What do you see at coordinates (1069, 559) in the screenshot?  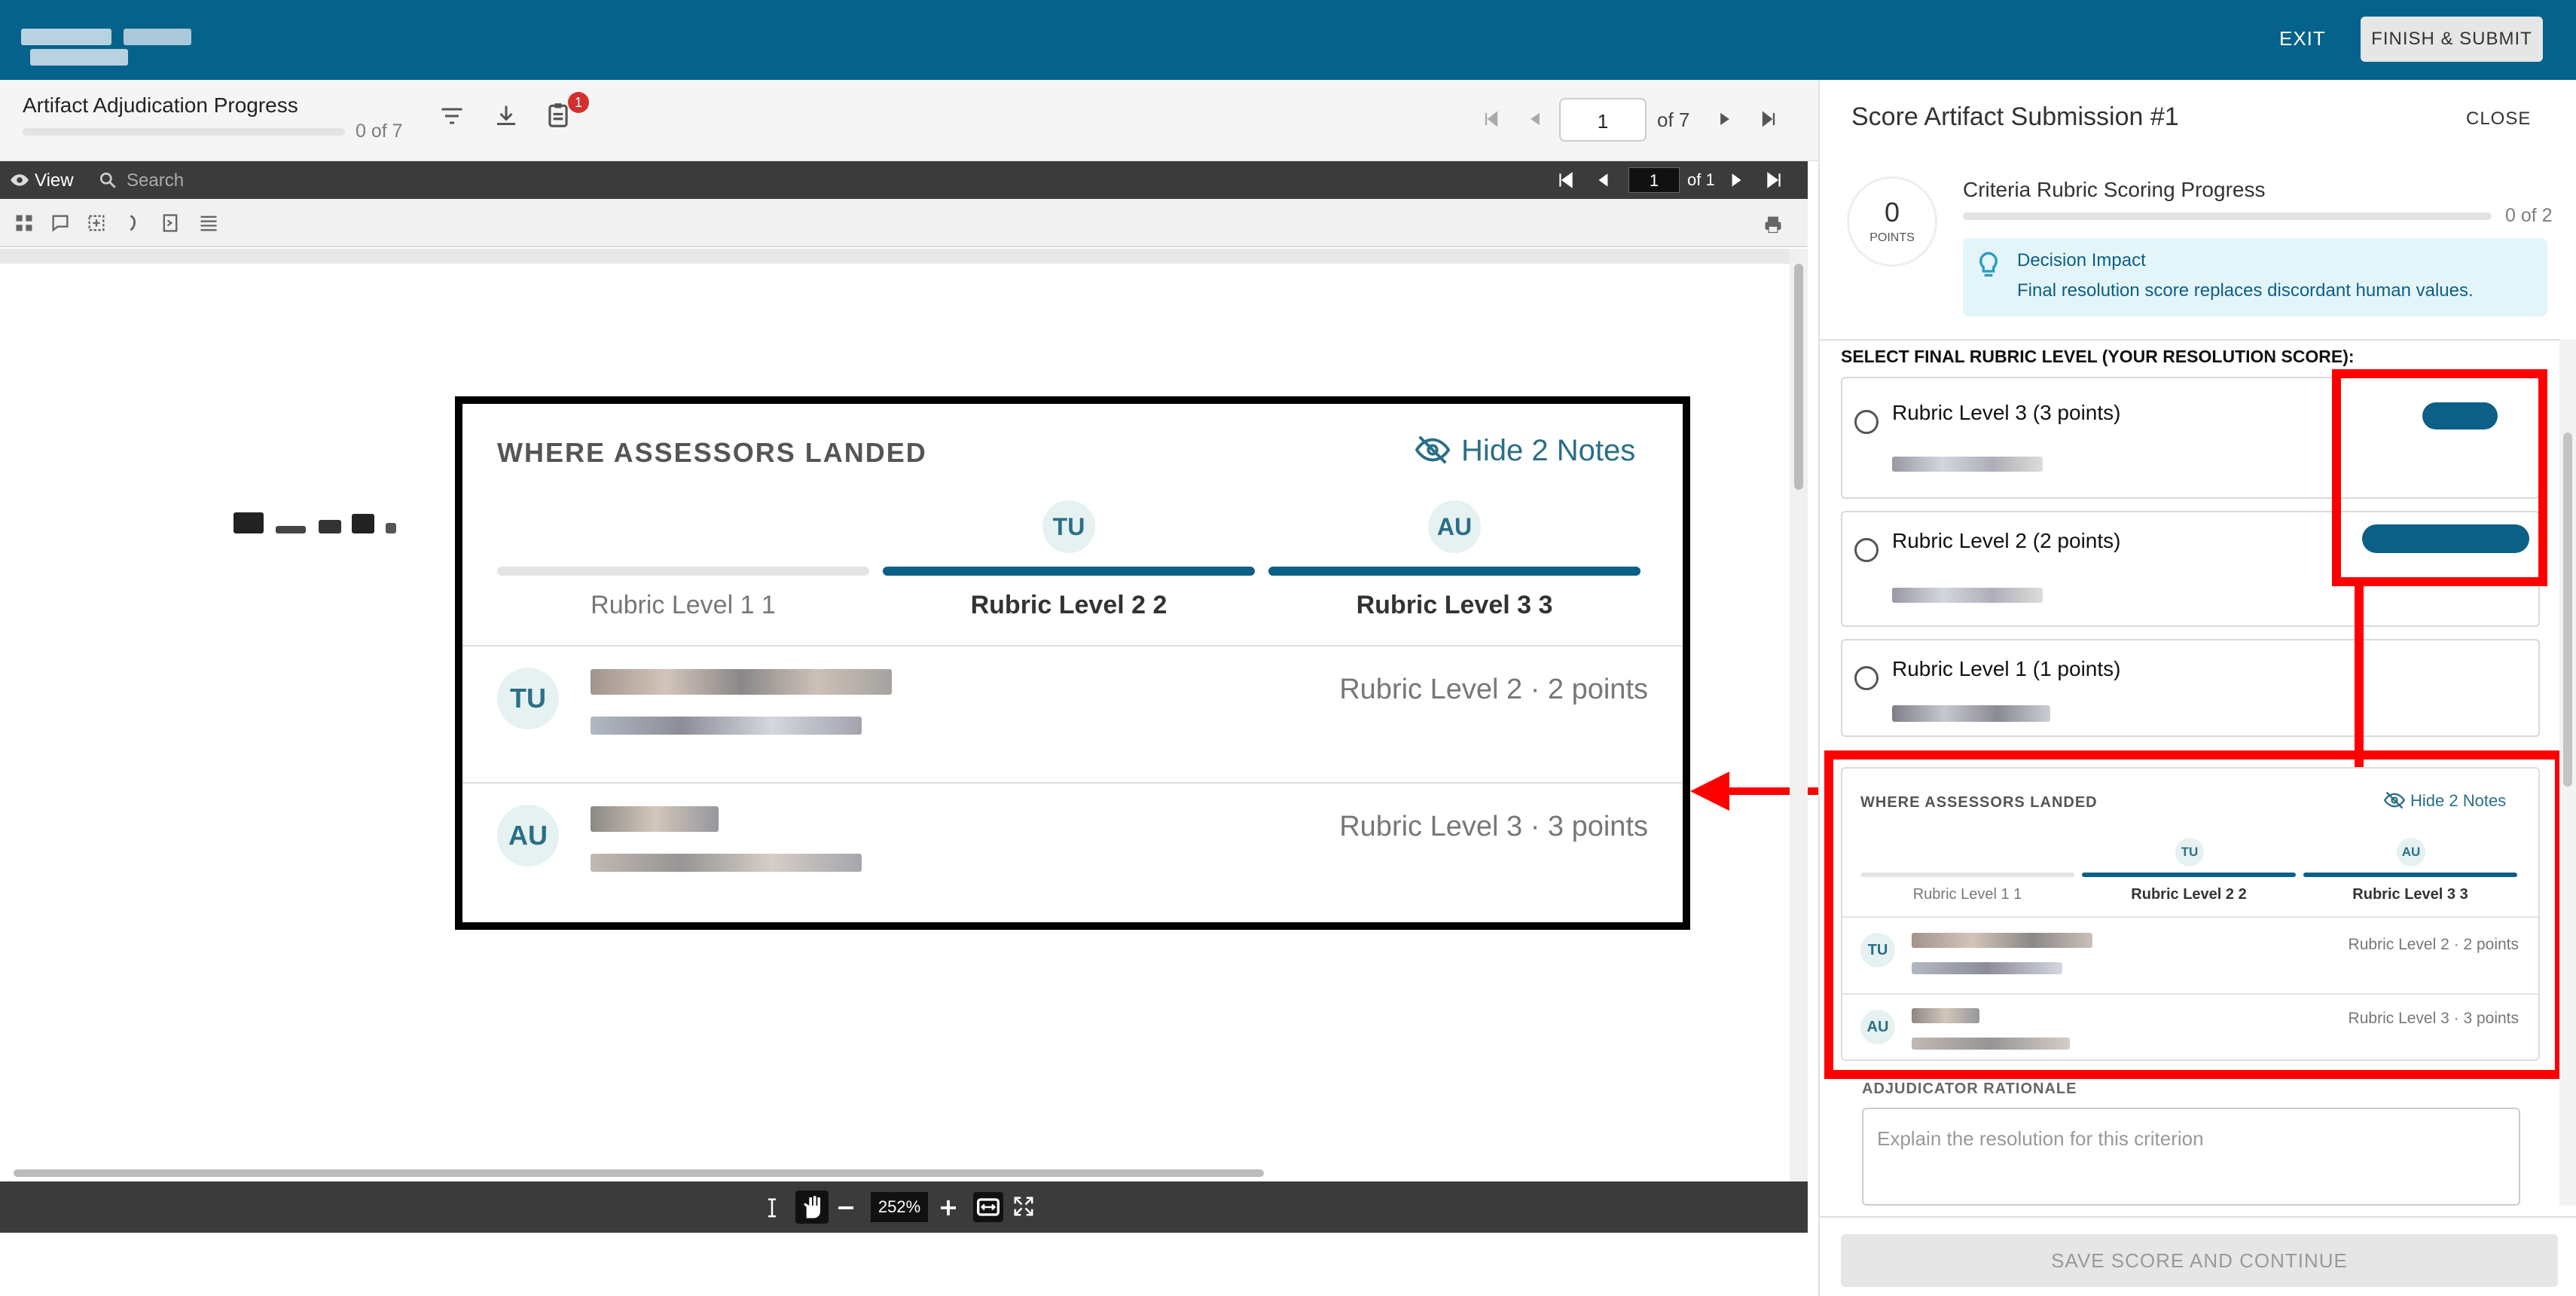 I see `zoom-column: TU Rubric Level 2 2` at bounding box center [1069, 559].